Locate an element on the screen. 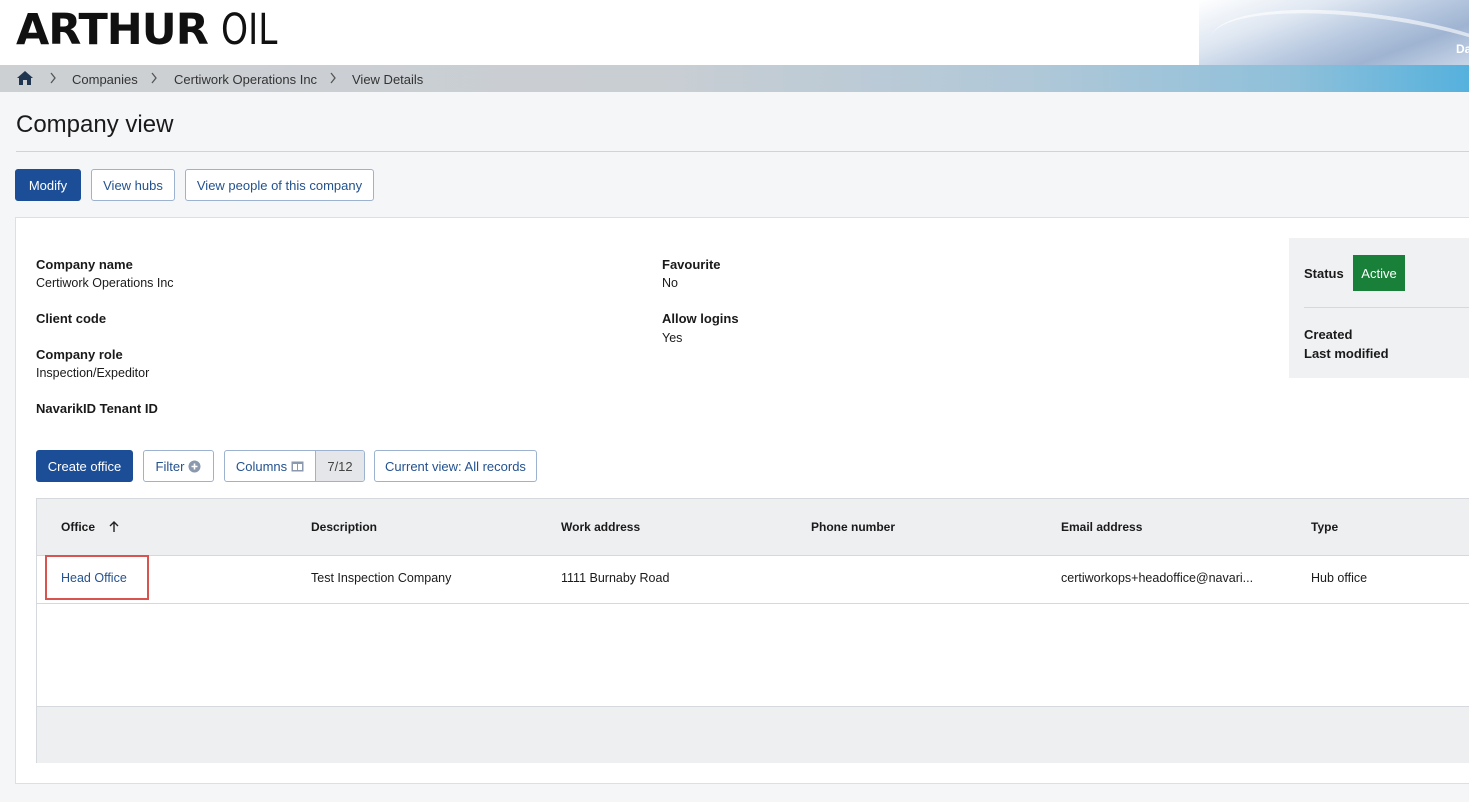 Image resolution: width=1469 pixels, height=802 pixels. cell-description: Test Inspection Company is located at coordinates (381, 578).